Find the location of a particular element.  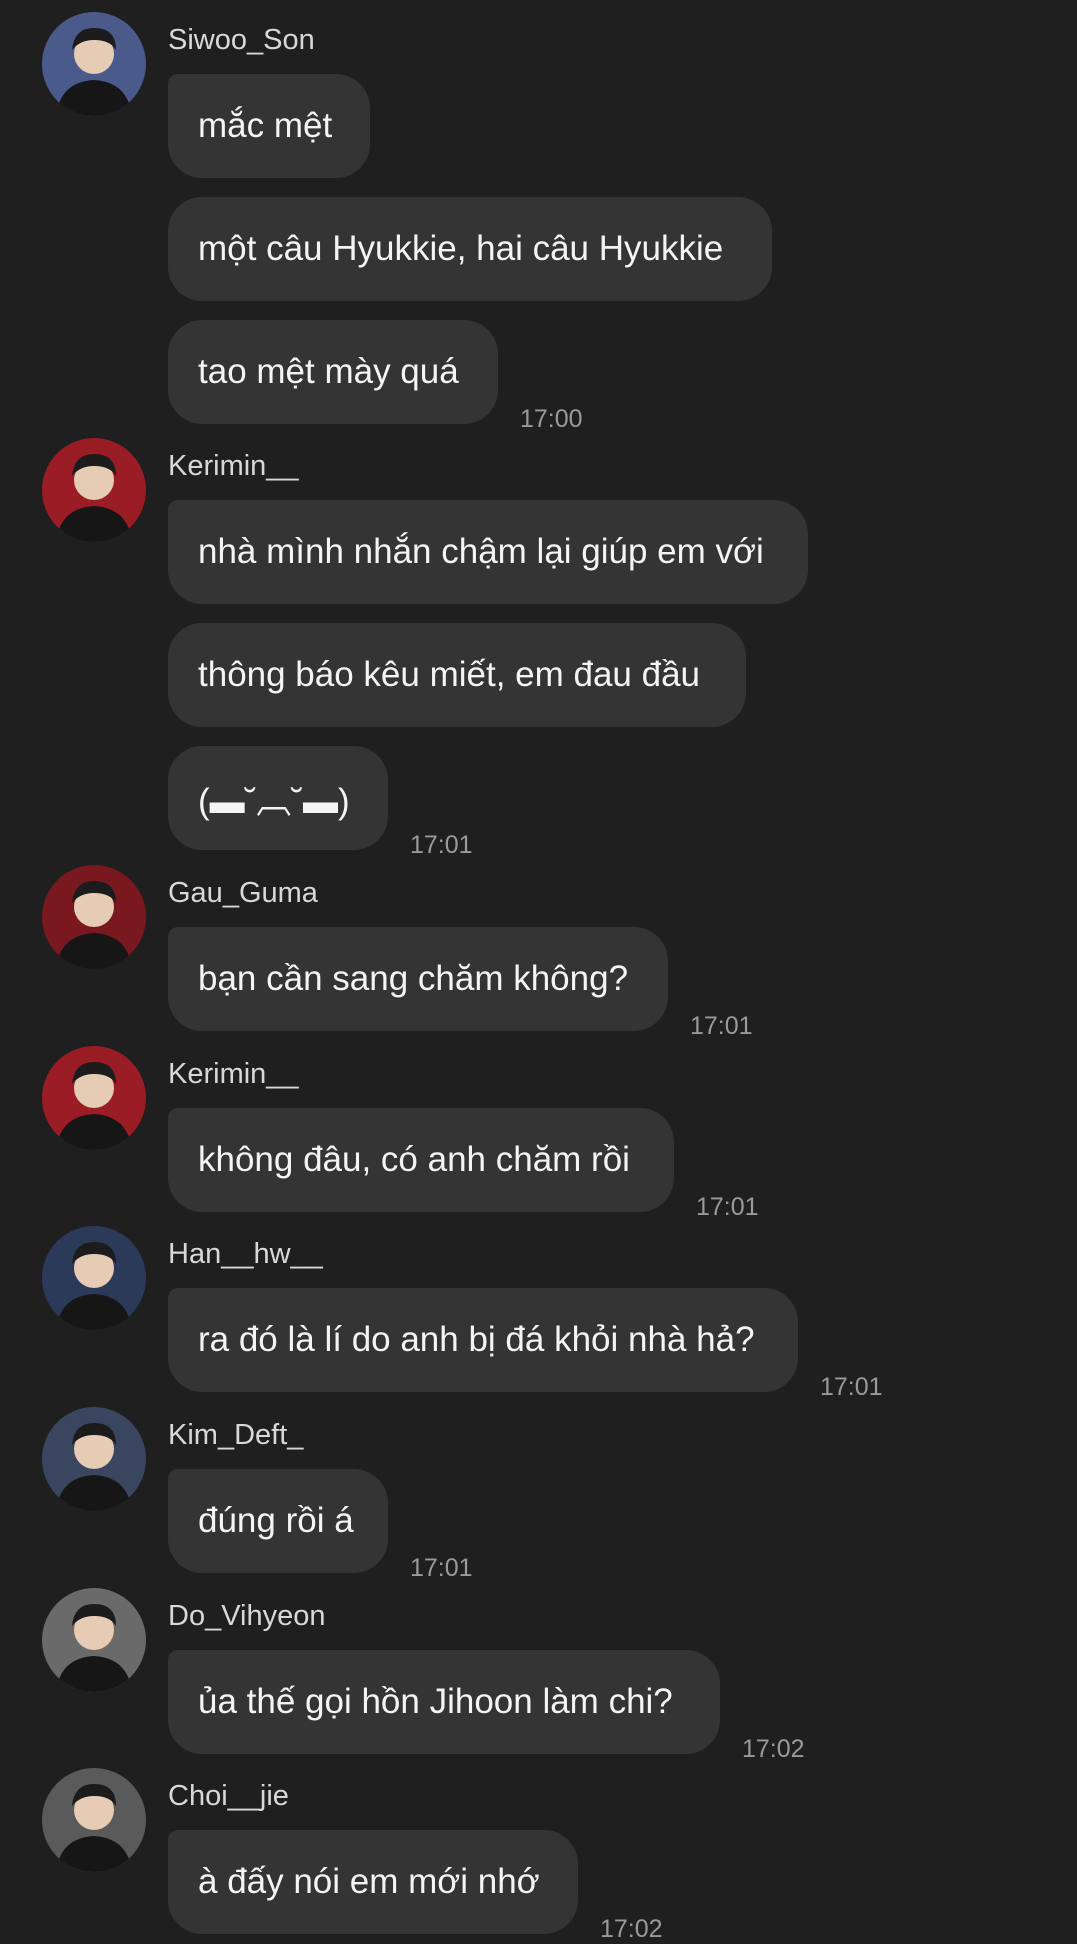

sender-name: Do_Vihyeon is located at coordinates (246, 1616).